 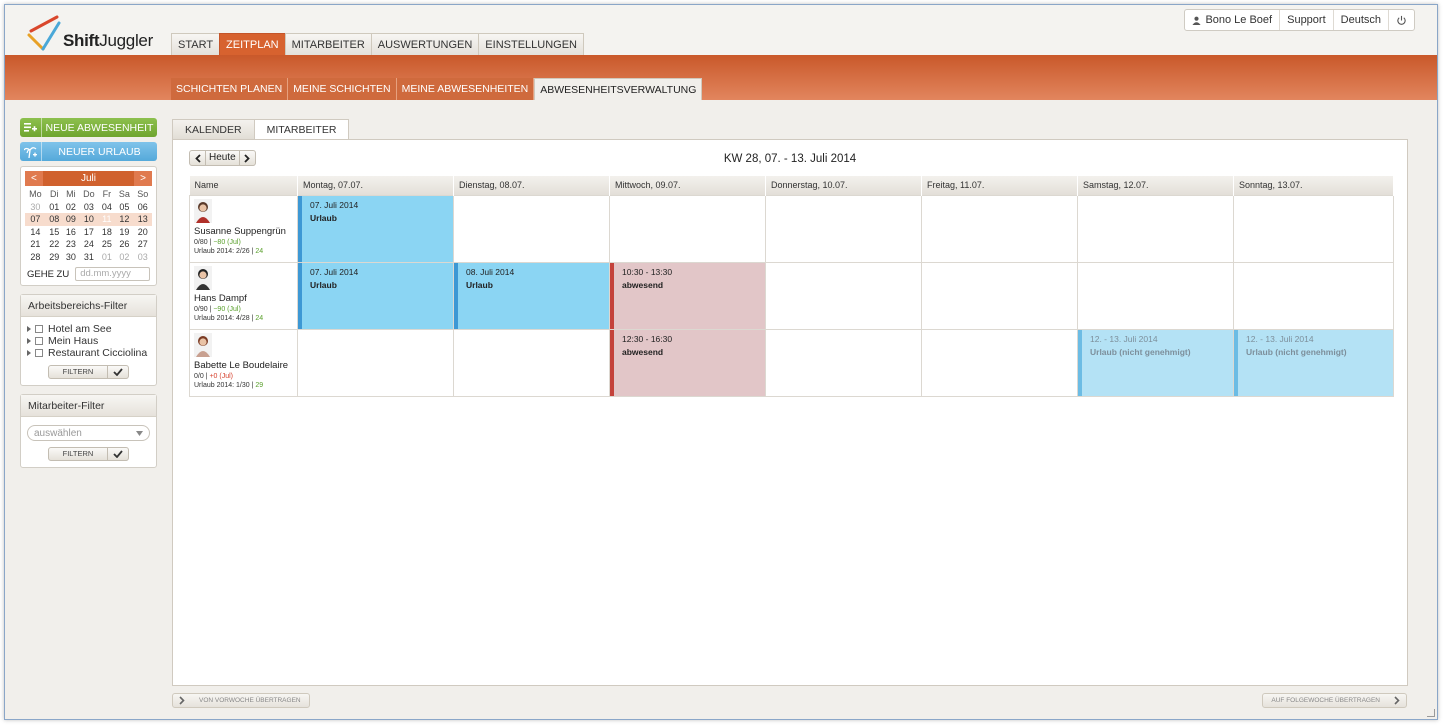 What do you see at coordinates (88, 353) in the screenshot?
I see `area-filter-item: Restaurant Cicciolina` at bounding box center [88, 353].